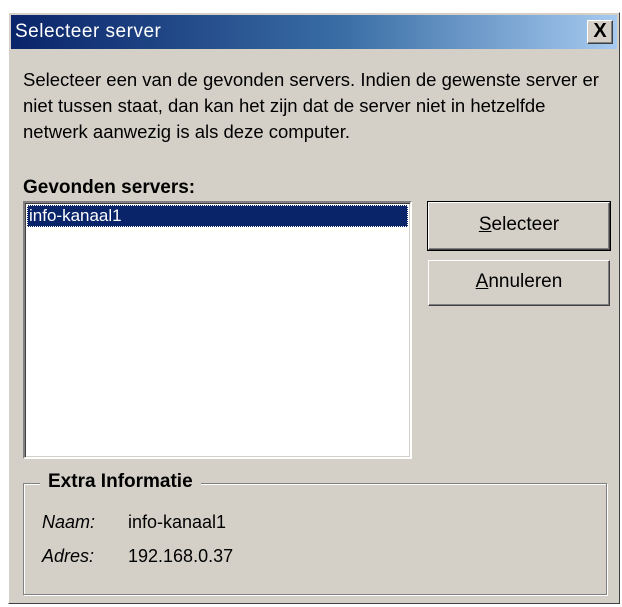 The image size is (622, 607). I want to click on found-servers-label: Gevonden servers:, so click(109, 187).